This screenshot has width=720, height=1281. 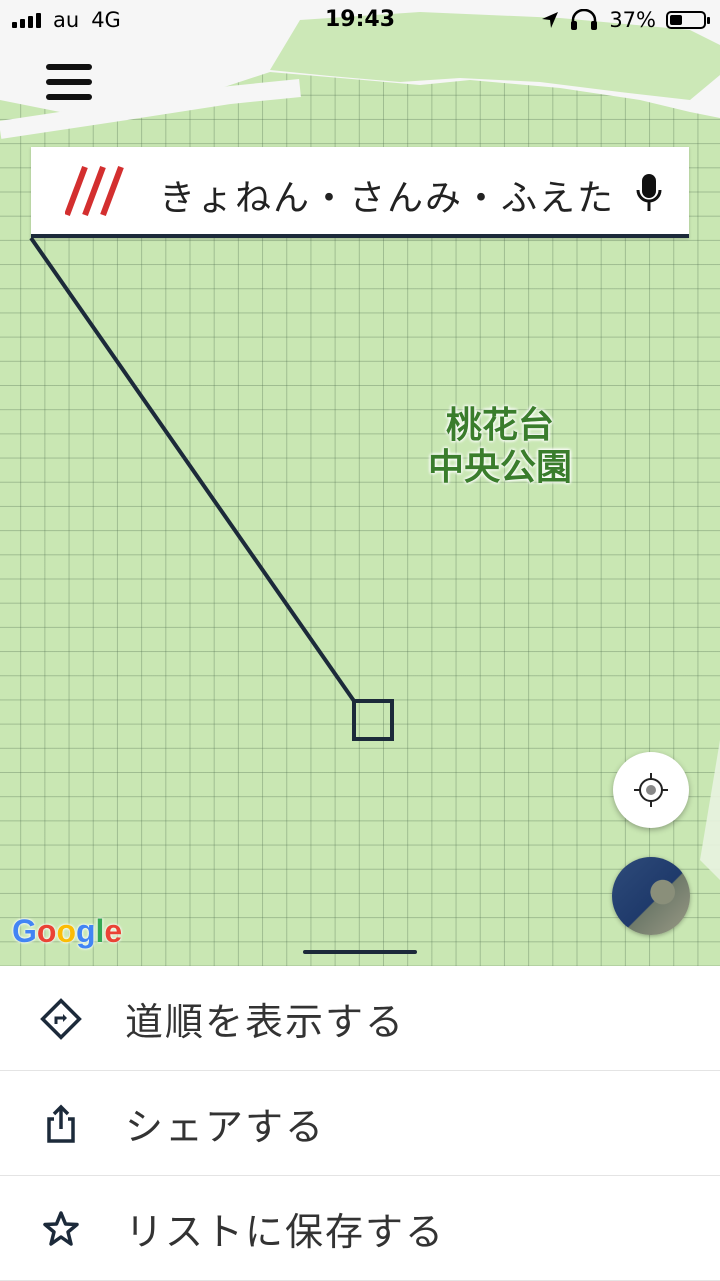 What do you see at coordinates (387, 198) in the screenshot?
I see `search-query-text: きょねん・さんみ・ふえた` at bounding box center [387, 198].